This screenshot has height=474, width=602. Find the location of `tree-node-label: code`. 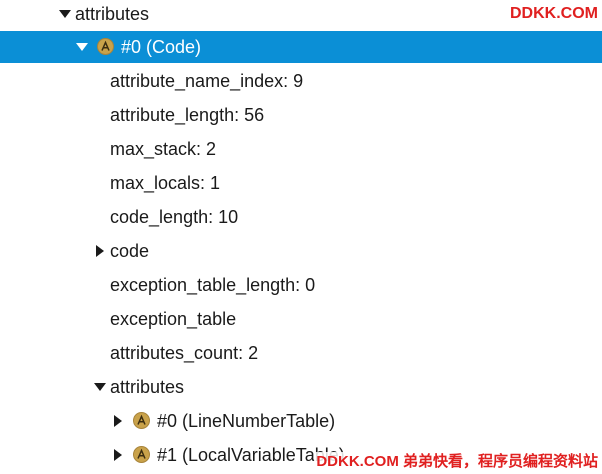

tree-node-label: code is located at coordinates (130, 251).